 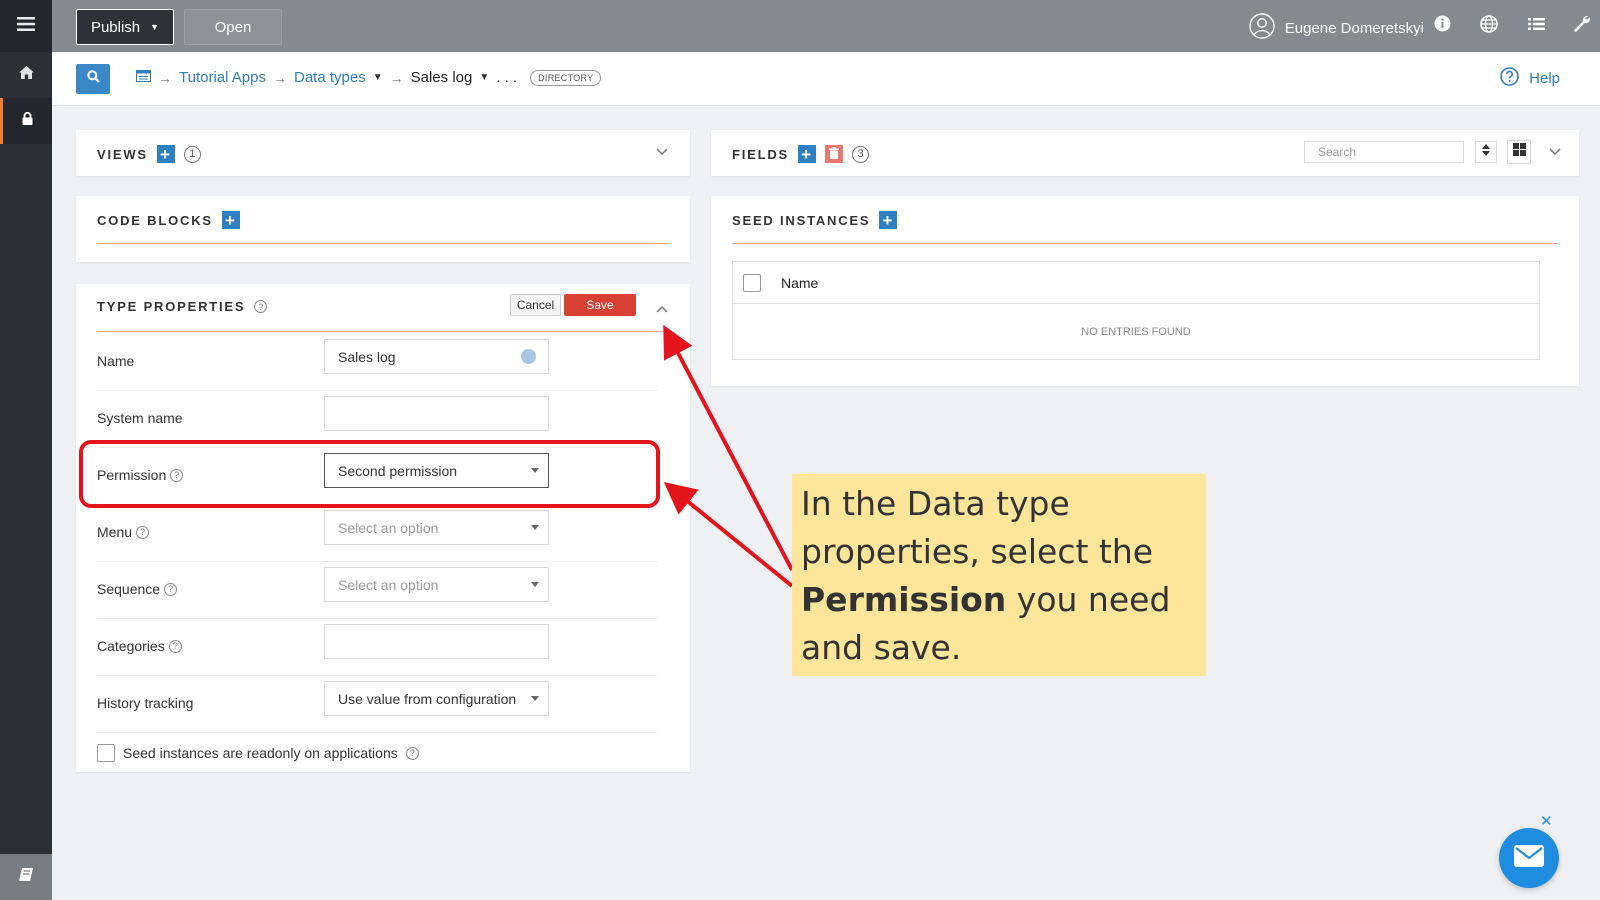 I want to click on cancel-button: Cancel, so click(x=535, y=305).